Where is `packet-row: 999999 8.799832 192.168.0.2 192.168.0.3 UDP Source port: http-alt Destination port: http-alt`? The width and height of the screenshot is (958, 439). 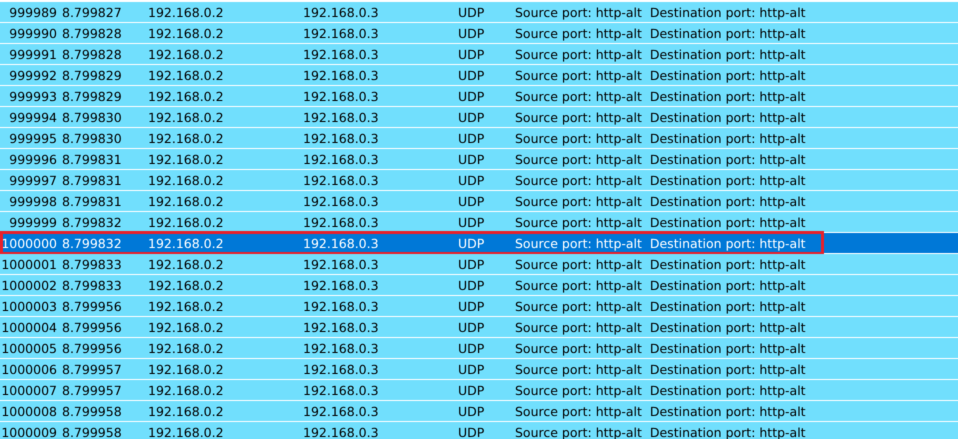
packet-row: 999999 8.799832 192.168.0.2 192.168.0.3 UDP Source port: http-alt Destination port: http-alt is located at coordinates (479, 222).